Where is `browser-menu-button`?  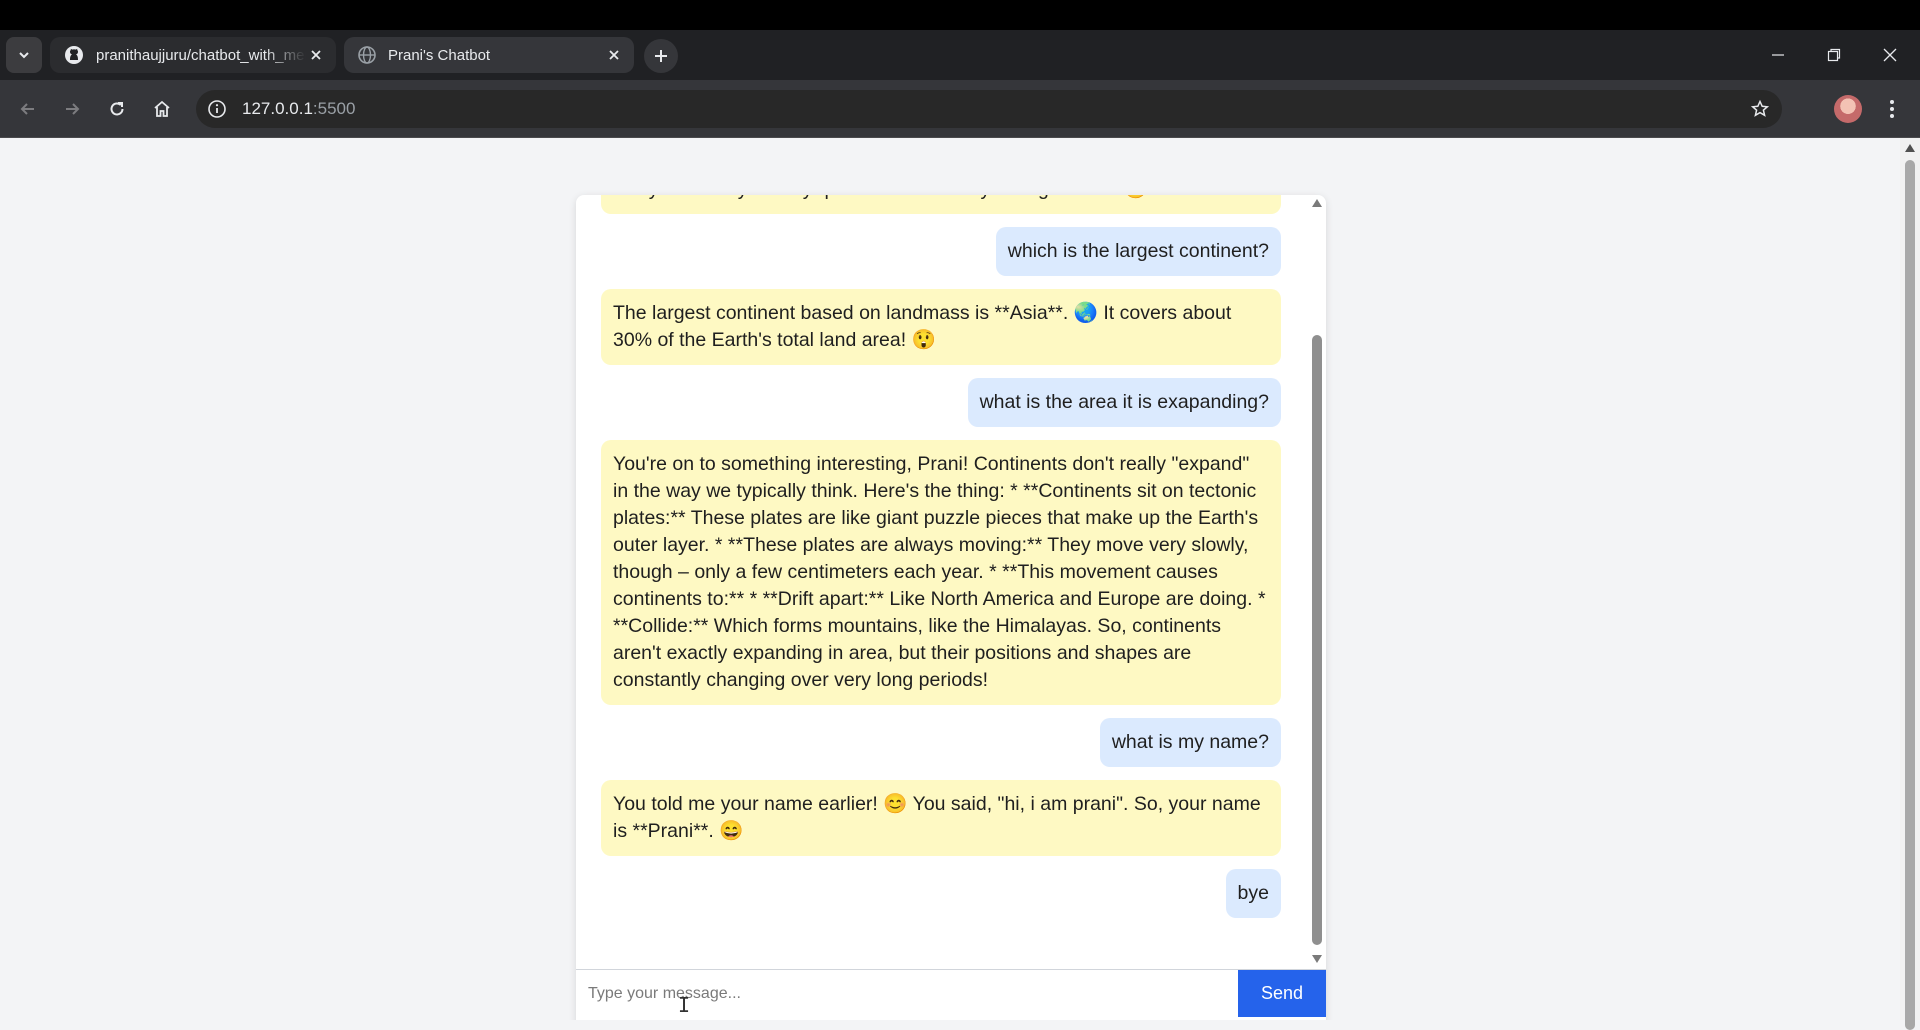
browser-menu-button is located at coordinates (1892, 109).